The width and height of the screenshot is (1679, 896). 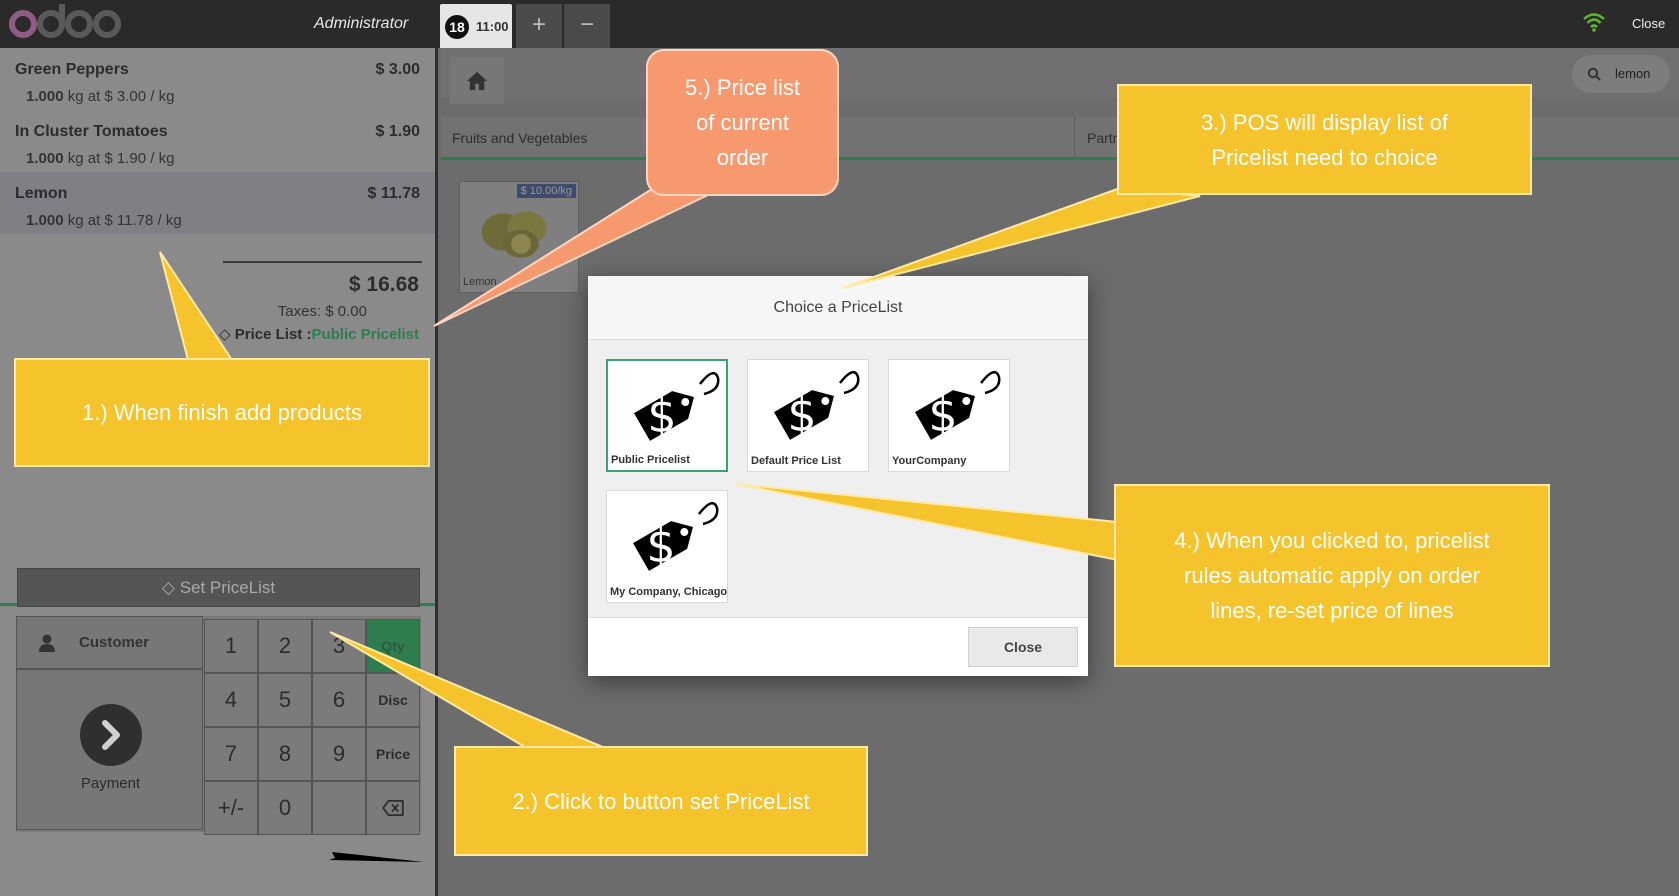 I want to click on order-total: $ 16.68, so click(x=383, y=284).